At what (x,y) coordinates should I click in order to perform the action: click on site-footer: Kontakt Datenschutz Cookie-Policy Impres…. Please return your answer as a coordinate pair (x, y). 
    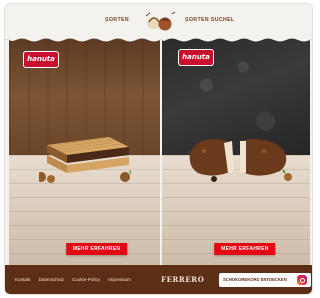
    Looking at the image, I should click on (158, 279).